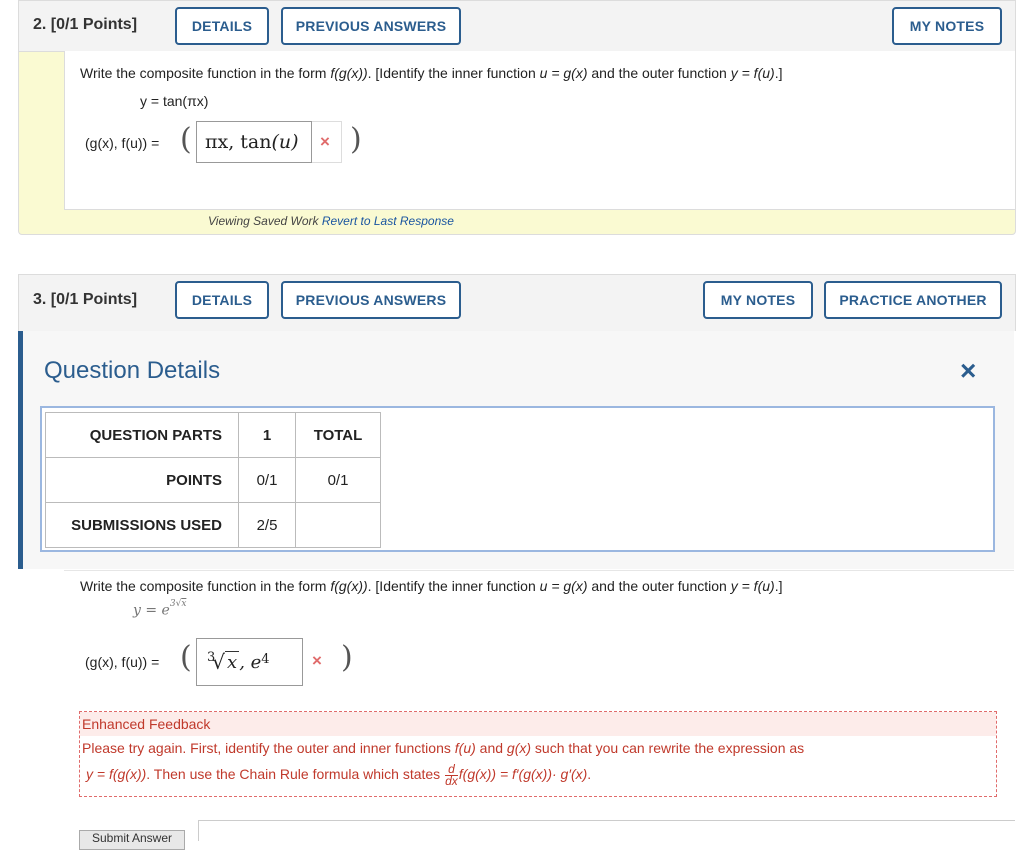  I want to click on q2-prompt-y: y = f(u), so click(752, 73).